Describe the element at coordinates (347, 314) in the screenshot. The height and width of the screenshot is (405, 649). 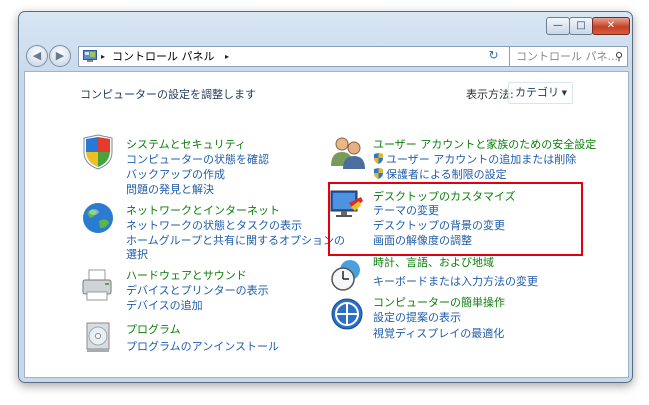
I see `ease-of-access-icon` at that location.